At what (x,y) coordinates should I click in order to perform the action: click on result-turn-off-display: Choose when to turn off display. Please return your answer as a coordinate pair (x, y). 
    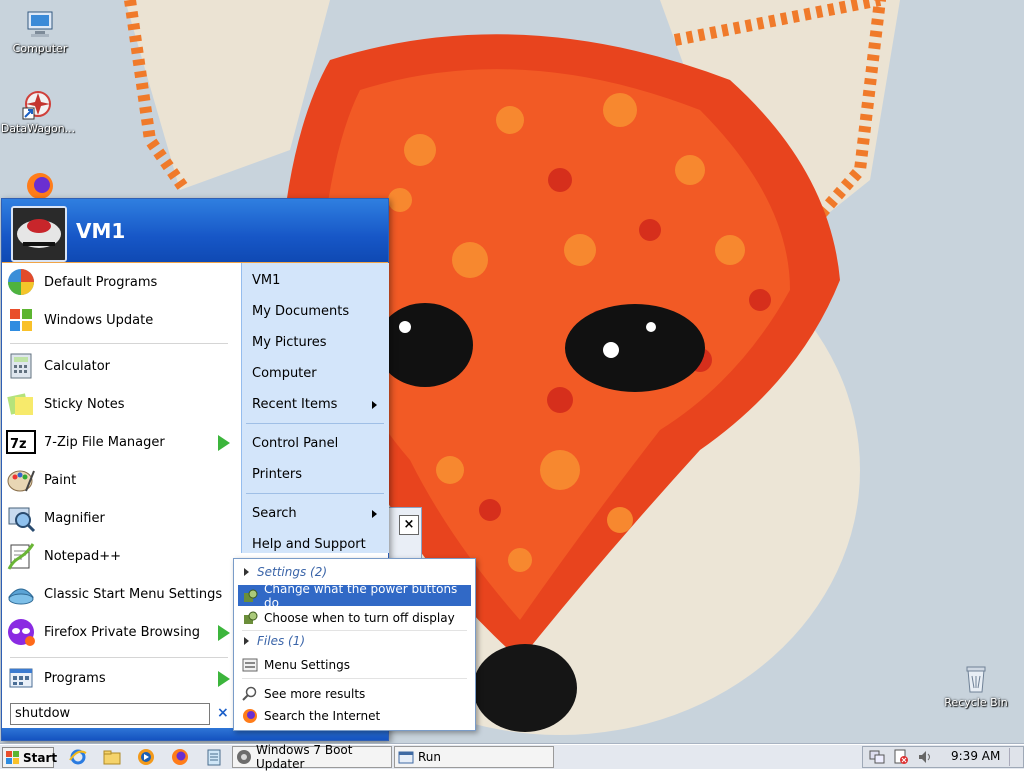
    Looking at the image, I should click on (354, 617).